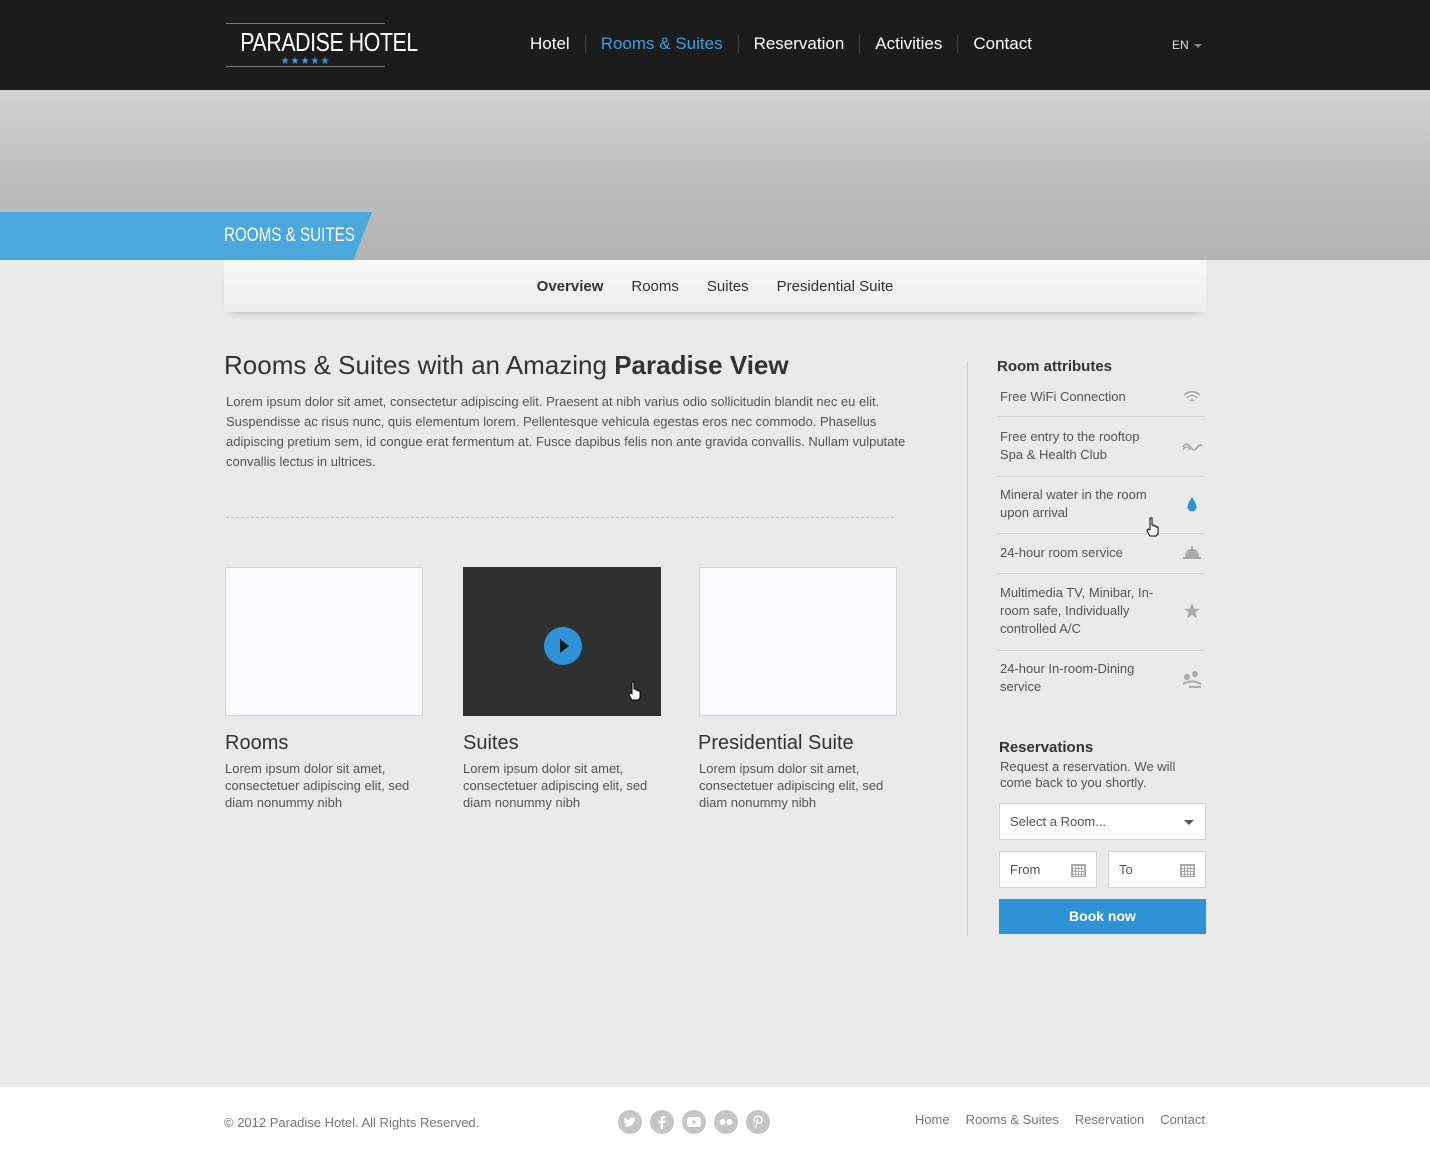 The width and height of the screenshot is (1430, 1154). What do you see at coordinates (1192, 397) in the screenshot?
I see `wifi-icon` at bounding box center [1192, 397].